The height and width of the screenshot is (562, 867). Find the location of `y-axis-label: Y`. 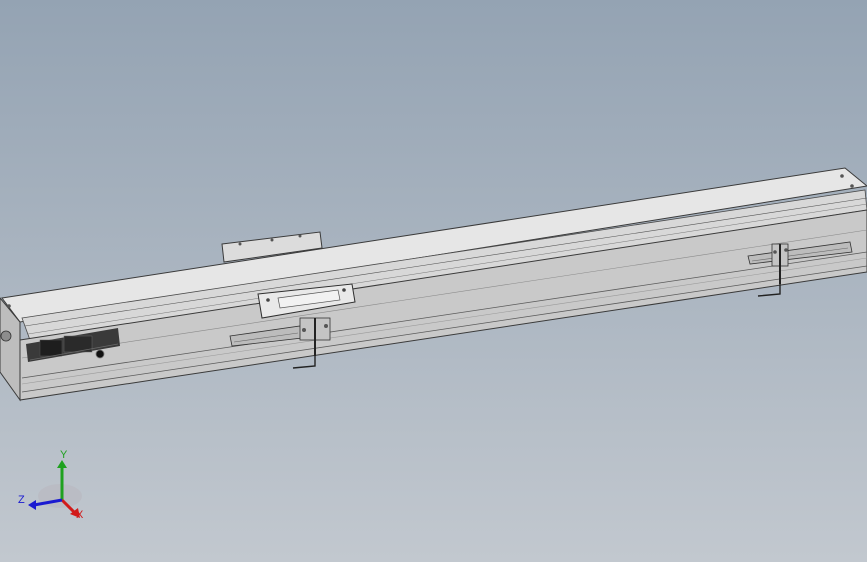

y-axis-label: Y is located at coordinates (64, 455).